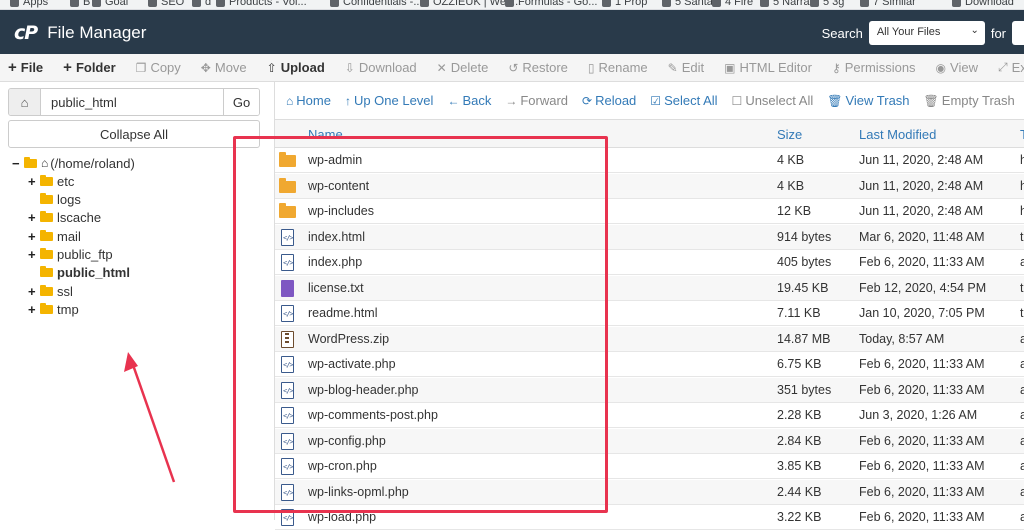 The height and width of the screenshot is (530, 1024). Describe the element at coordinates (686, 67) in the screenshot. I see `edit-button: ✎ Edit` at that location.